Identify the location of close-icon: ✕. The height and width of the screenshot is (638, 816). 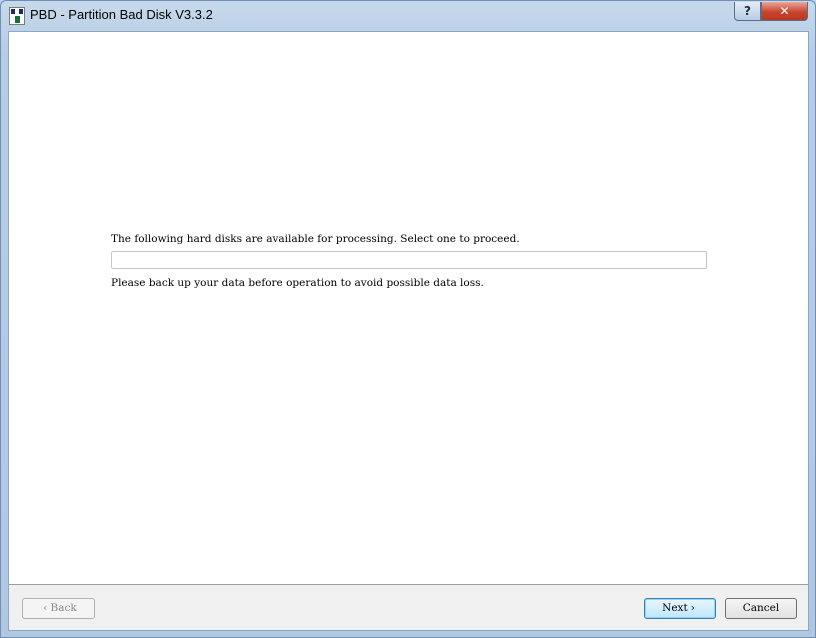
(784, 11).